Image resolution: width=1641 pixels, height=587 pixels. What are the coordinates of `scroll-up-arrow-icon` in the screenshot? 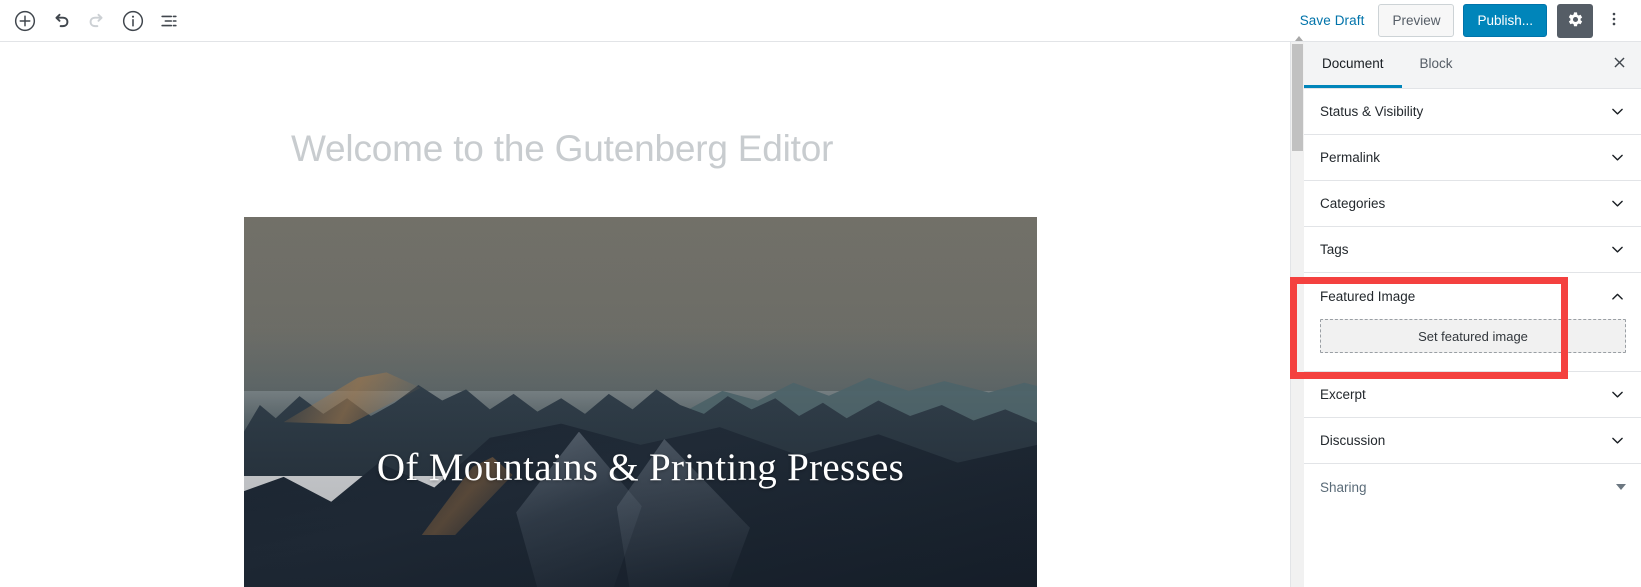 It's located at (1299, 38).